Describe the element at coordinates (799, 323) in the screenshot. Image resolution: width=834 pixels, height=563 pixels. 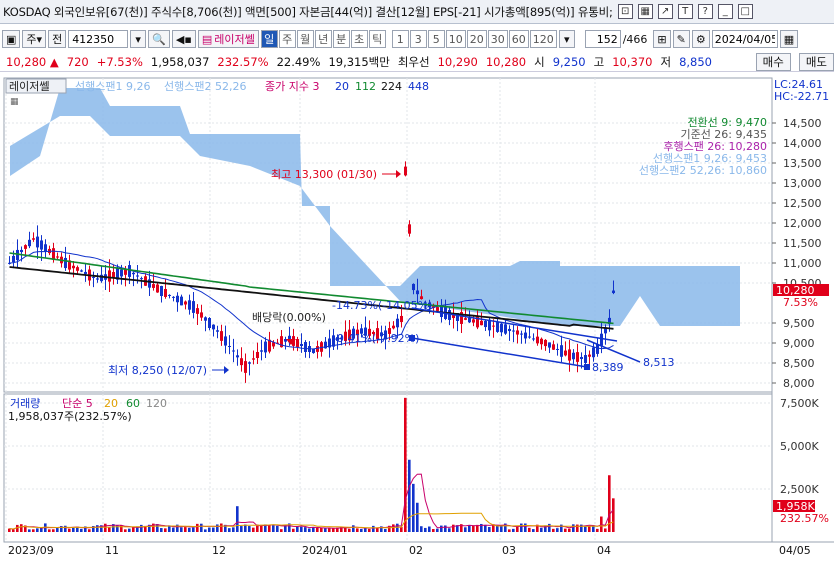
I see `price-tick-label: 9,500` at that location.